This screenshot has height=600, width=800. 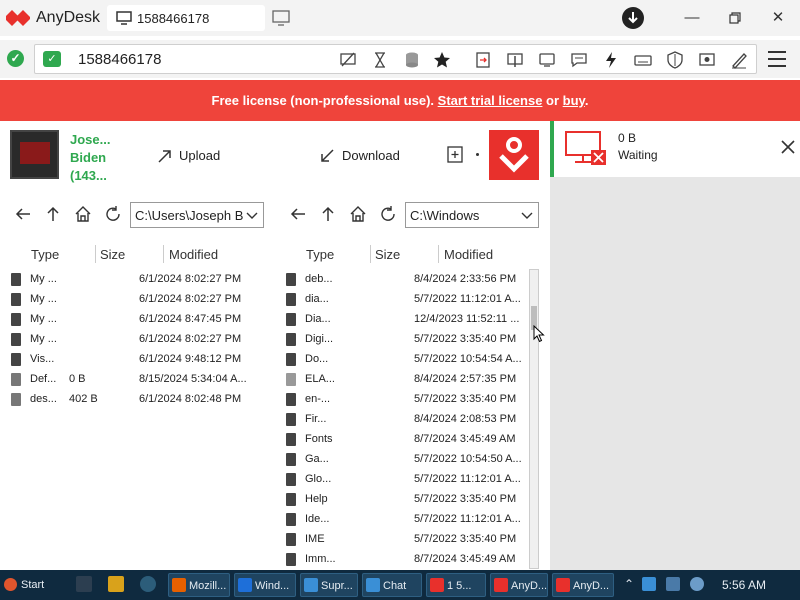 I want to click on tray-expand-icon: ⌃, so click(x=631, y=584).